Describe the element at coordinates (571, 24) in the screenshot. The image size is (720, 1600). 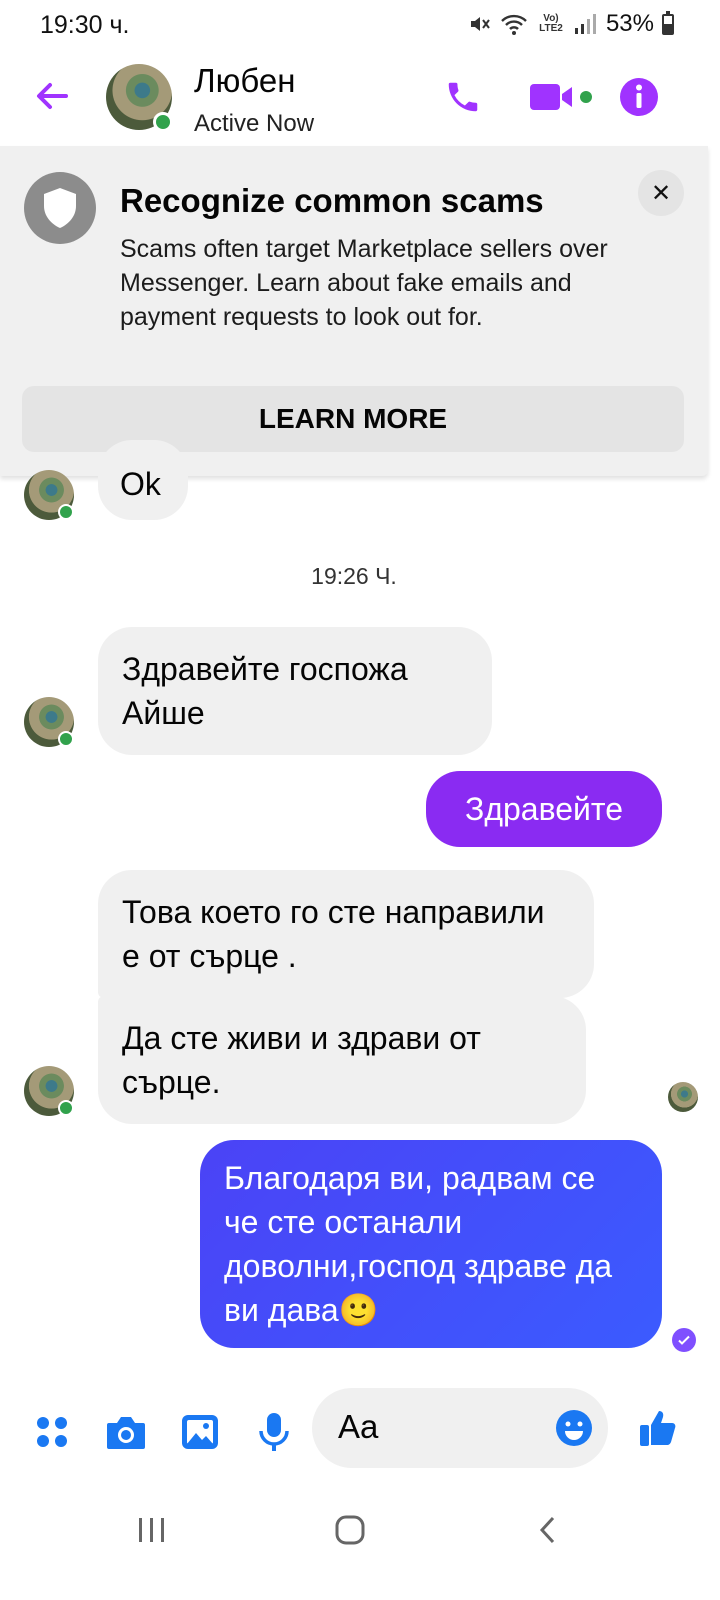
I see `status-icons: Vo) LTE2 53%` at that location.